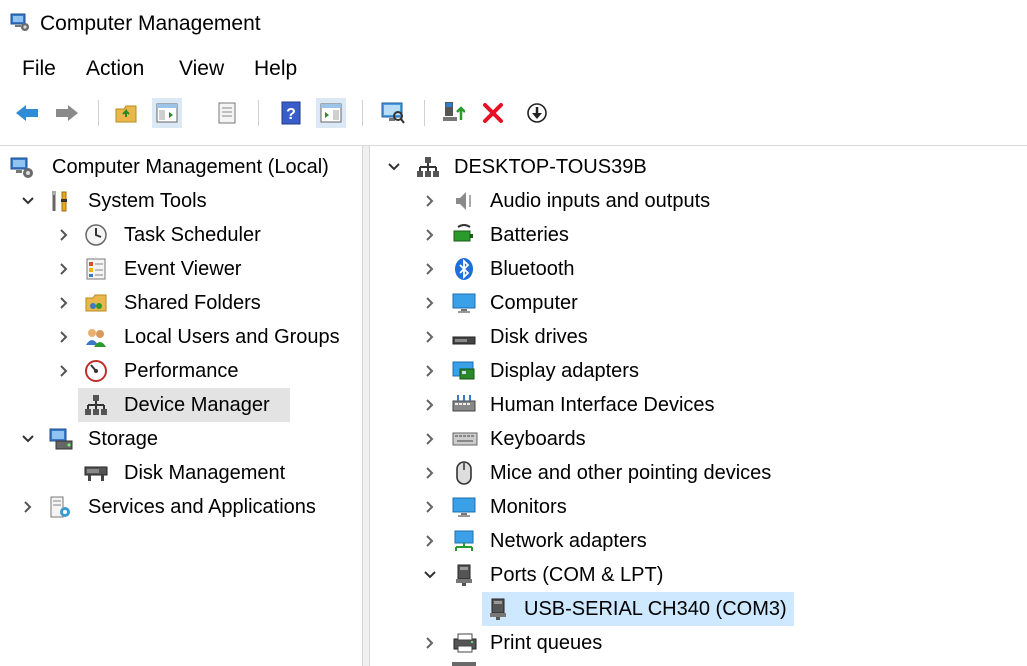  I want to click on menu-help: Help, so click(275, 69).